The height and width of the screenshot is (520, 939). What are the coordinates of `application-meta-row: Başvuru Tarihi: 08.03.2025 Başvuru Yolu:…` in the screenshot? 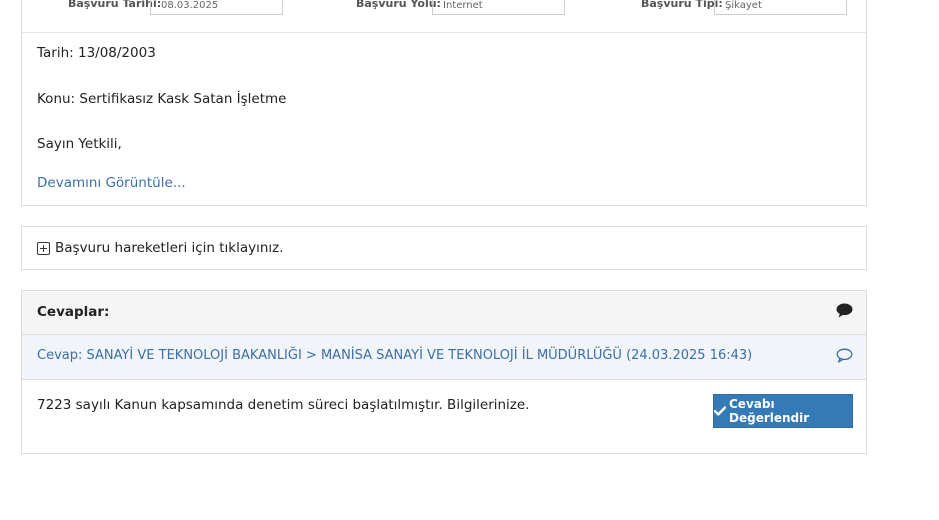 It's located at (444, 16).